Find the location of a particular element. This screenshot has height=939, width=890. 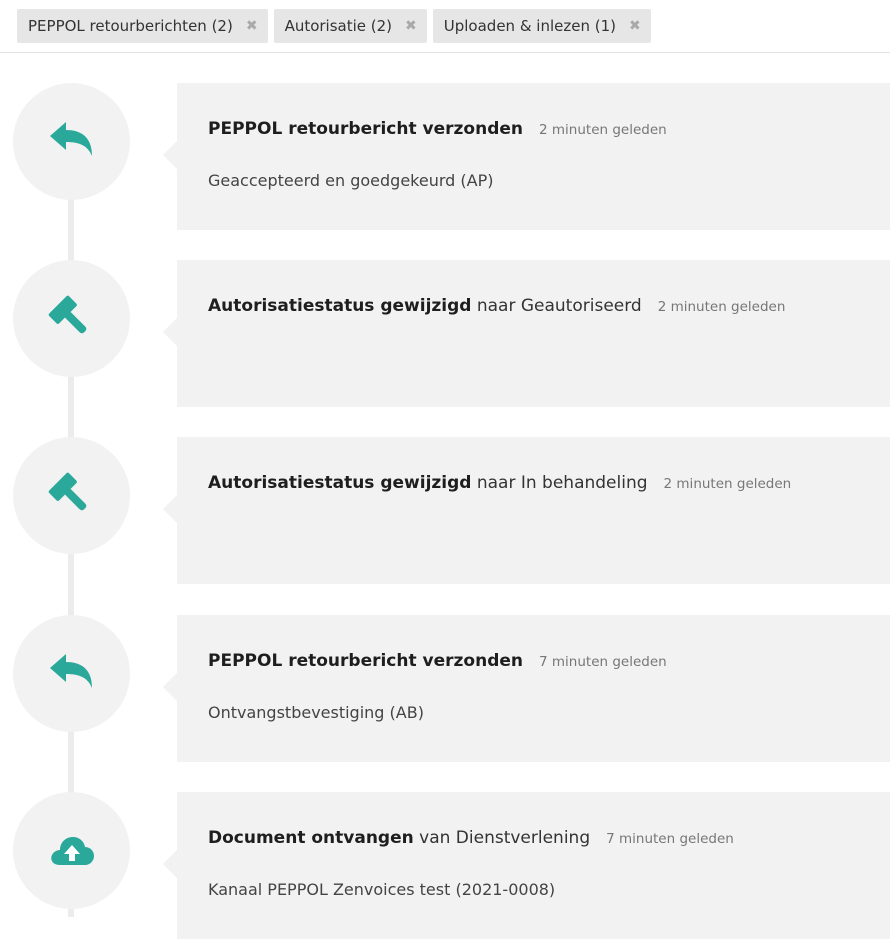

event-detail: Kanaal PEPPOL Zenvoices test (2021-0008) is located at coordinates (382, 889).